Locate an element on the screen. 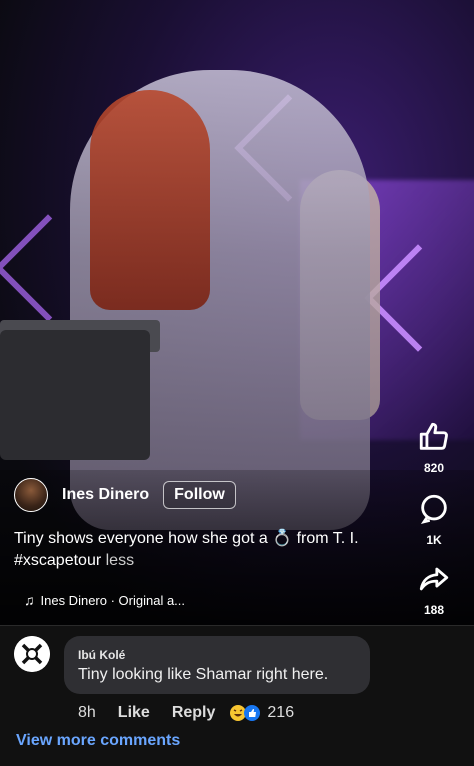  comment-reply-button: Reply is located at coordinates (194, 713).